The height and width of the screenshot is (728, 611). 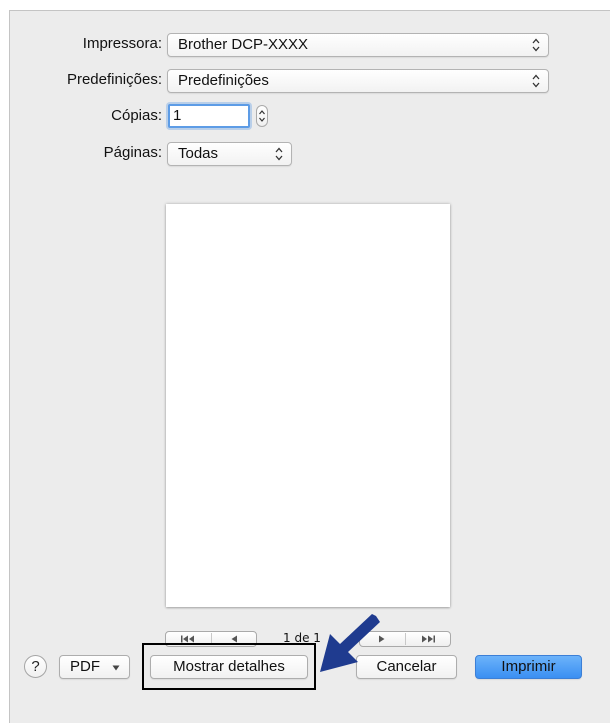 I want to click on pdf-label: PDF, so click(x=85, y=666).